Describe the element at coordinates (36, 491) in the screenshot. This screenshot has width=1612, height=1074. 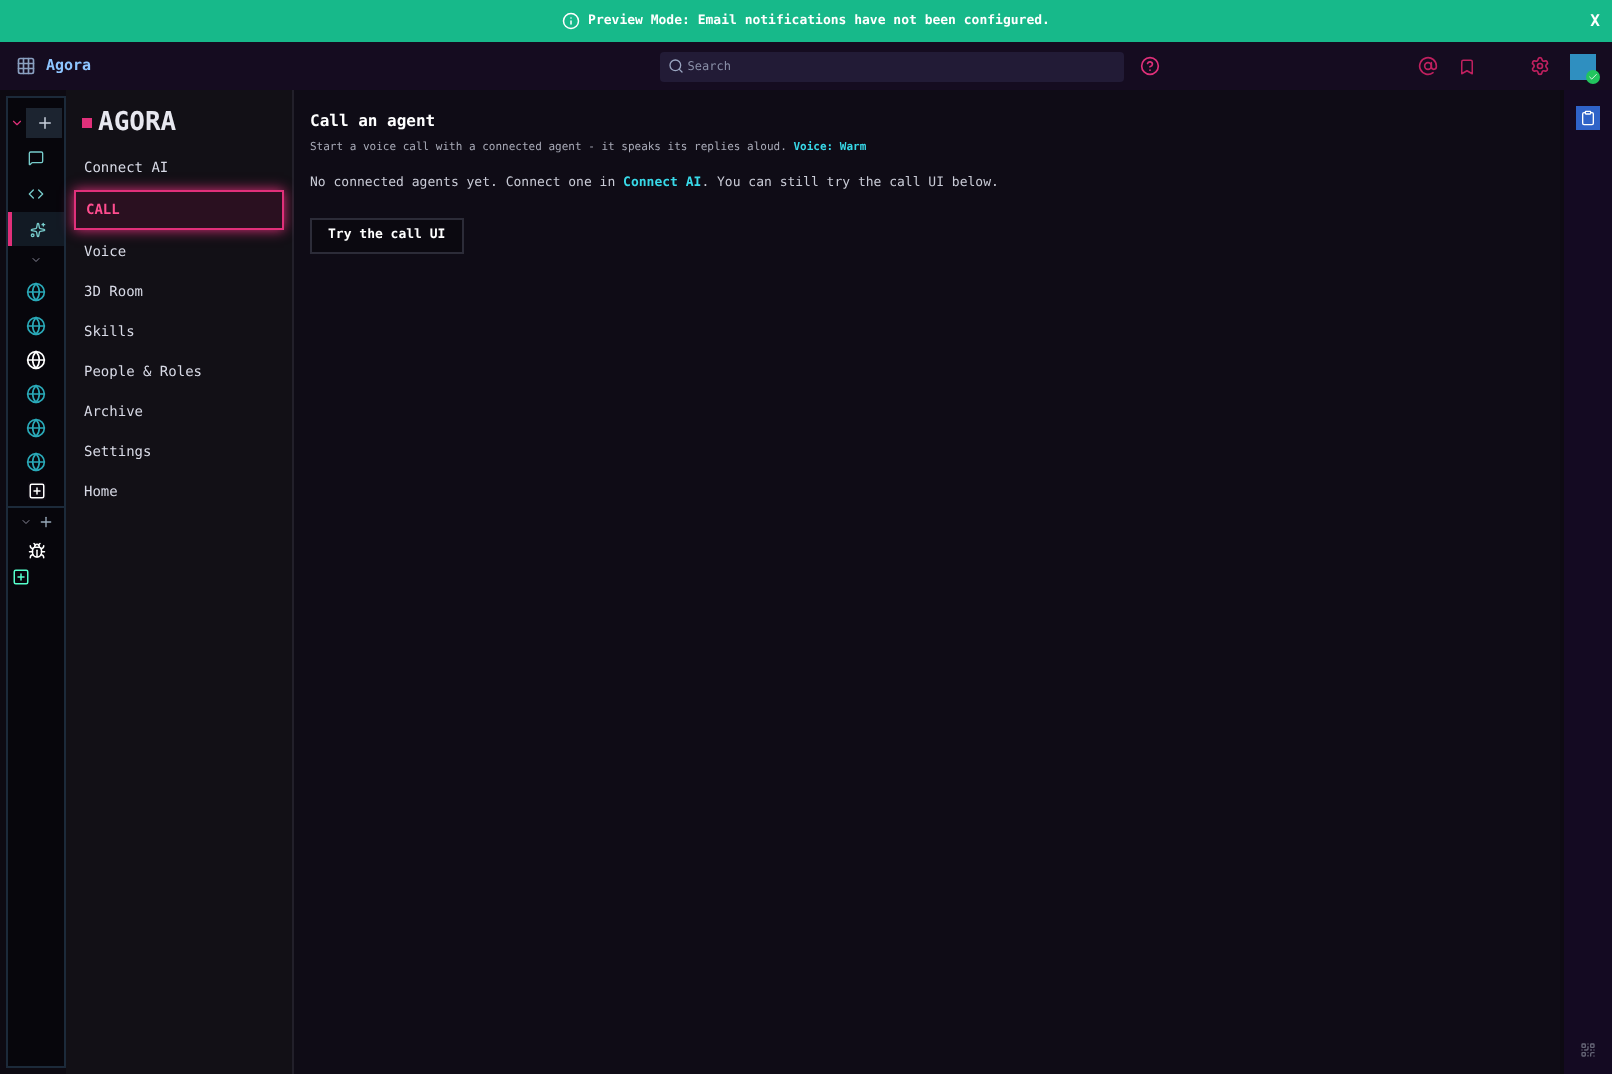
I see `add-server-icon` at that location.